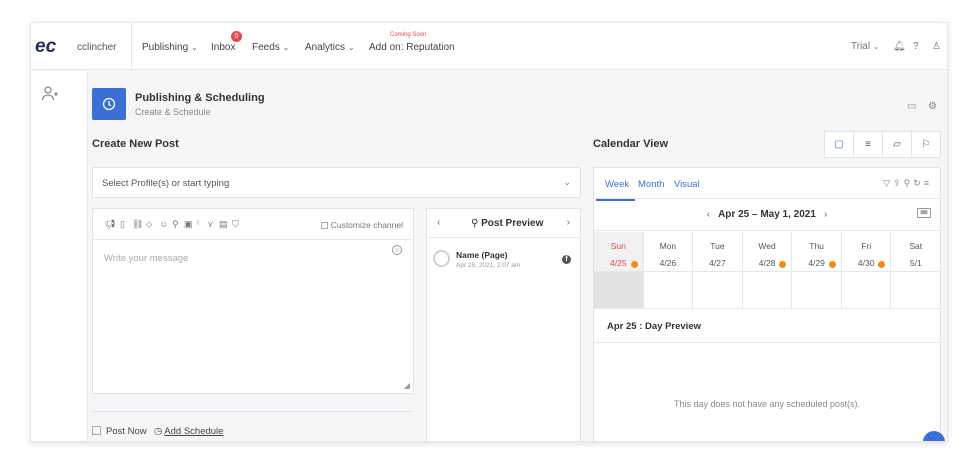  Describe the element at coordinates (926, 144) in the screenshot. I see `flag-view-icon: ⚐` at that location.